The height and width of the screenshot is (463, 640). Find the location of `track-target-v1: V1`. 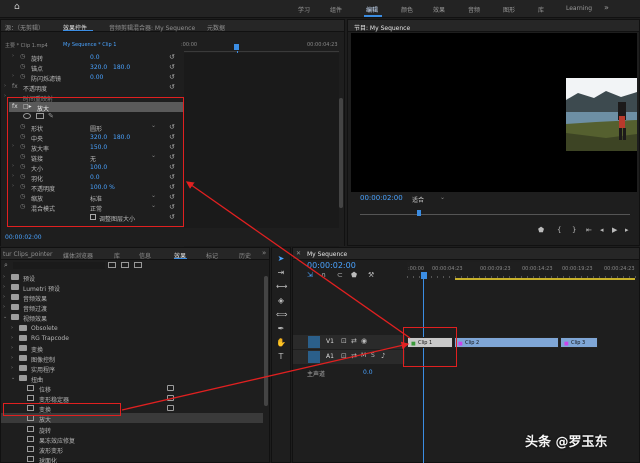

track-target-v1: V1 is located at coordinates (330, 341).